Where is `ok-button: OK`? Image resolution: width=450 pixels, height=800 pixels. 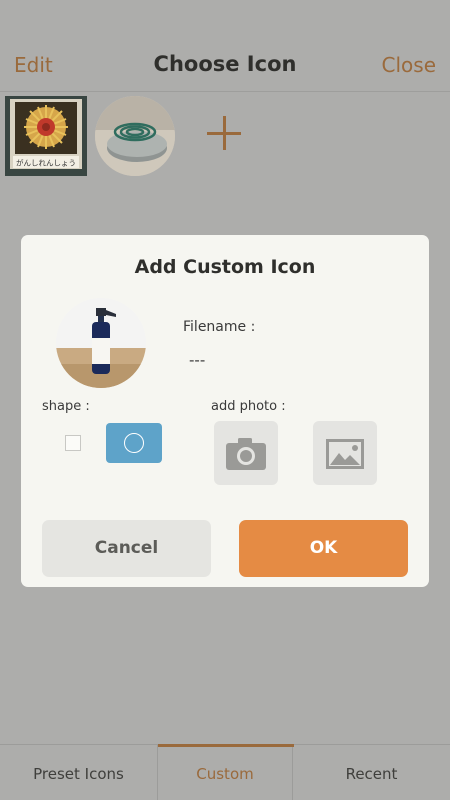 ok-button: OK is located at coordinates (323, 548).